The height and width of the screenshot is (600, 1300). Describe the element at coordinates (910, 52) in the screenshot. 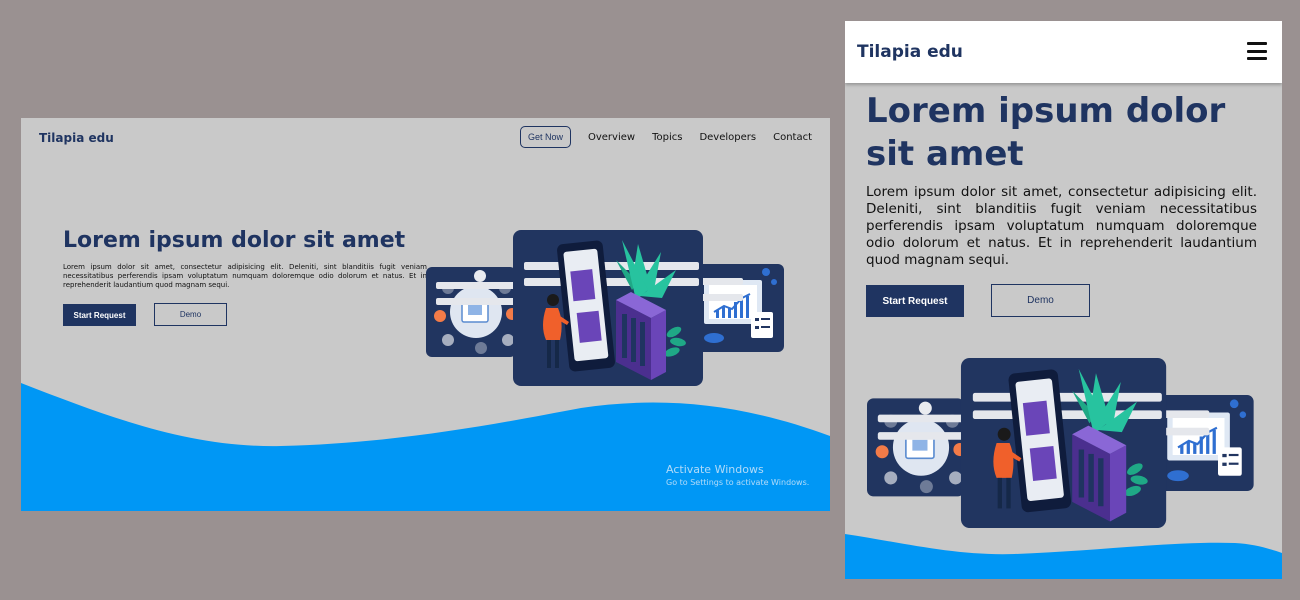

I see `mobile-brand-logo: Tilapia edu` at that location.